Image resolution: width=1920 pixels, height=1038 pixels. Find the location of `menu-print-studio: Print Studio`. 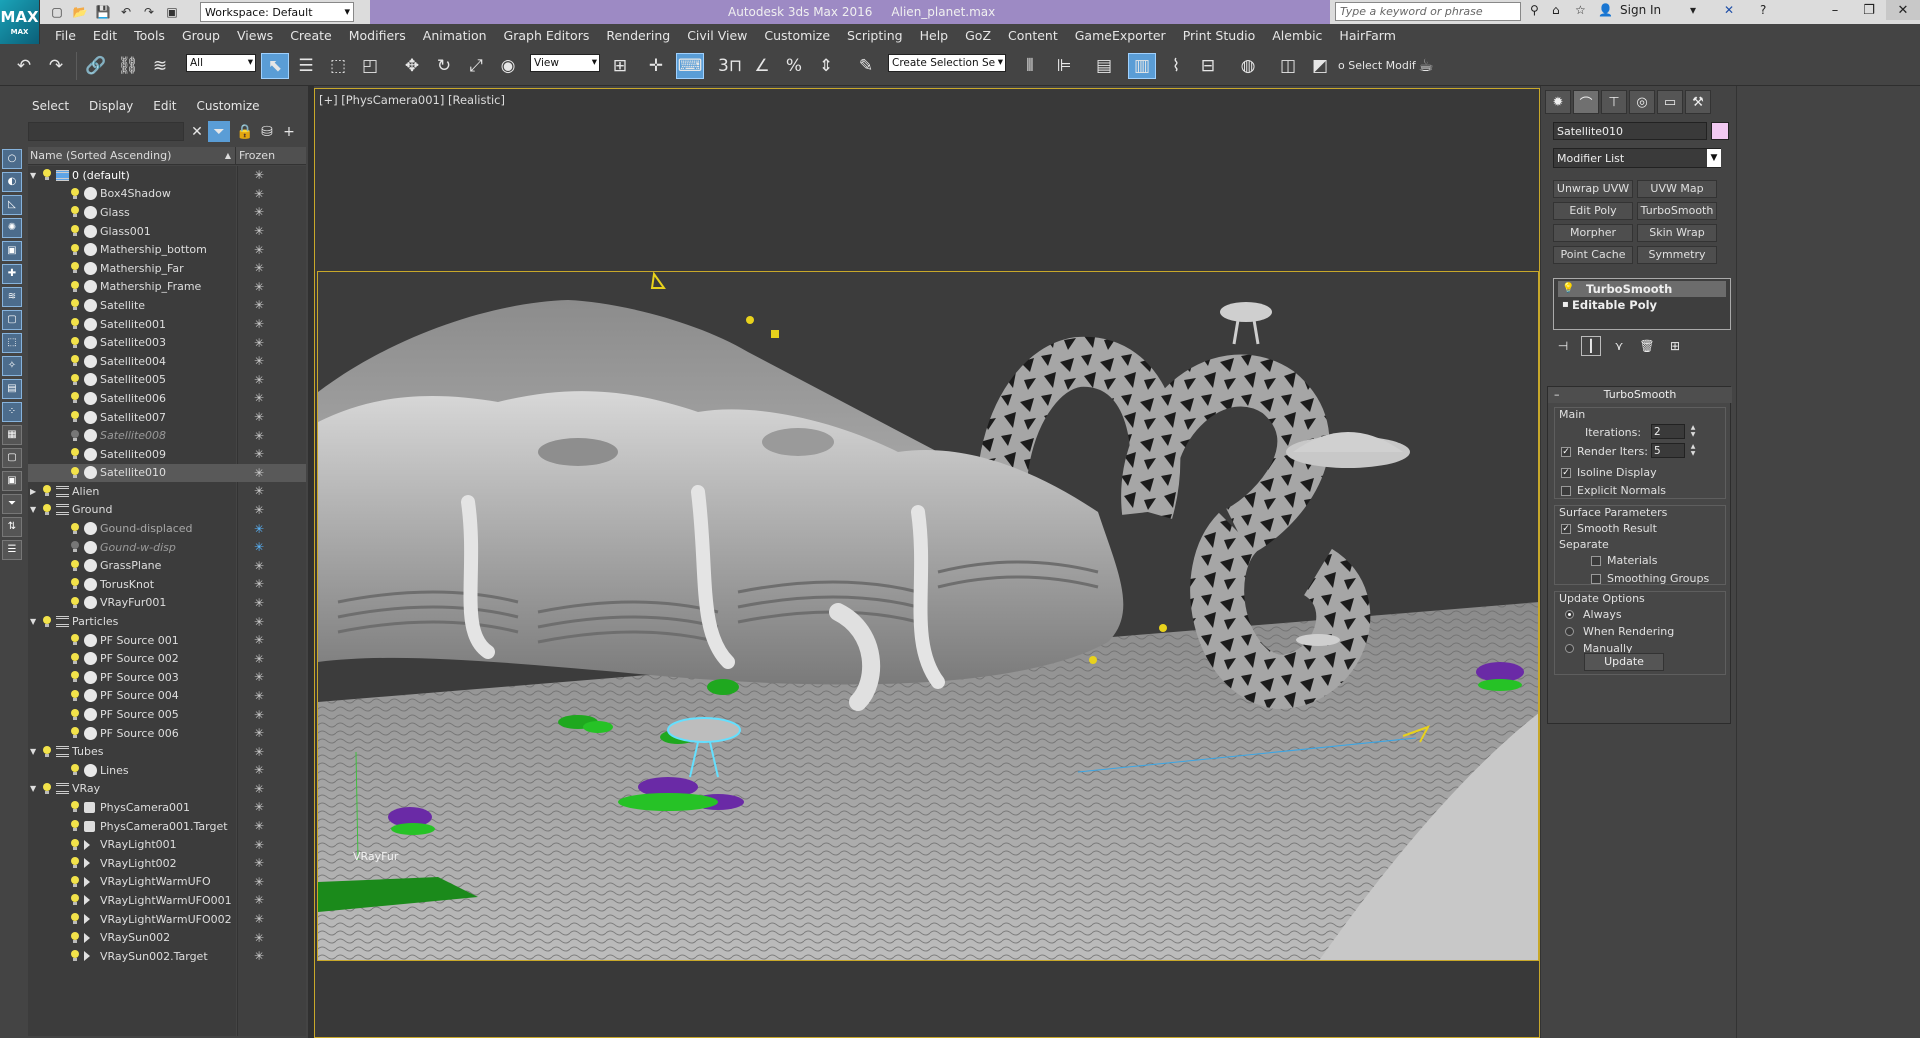

menu-print-studio: Print Studio is located at coordinates (1219, 35).